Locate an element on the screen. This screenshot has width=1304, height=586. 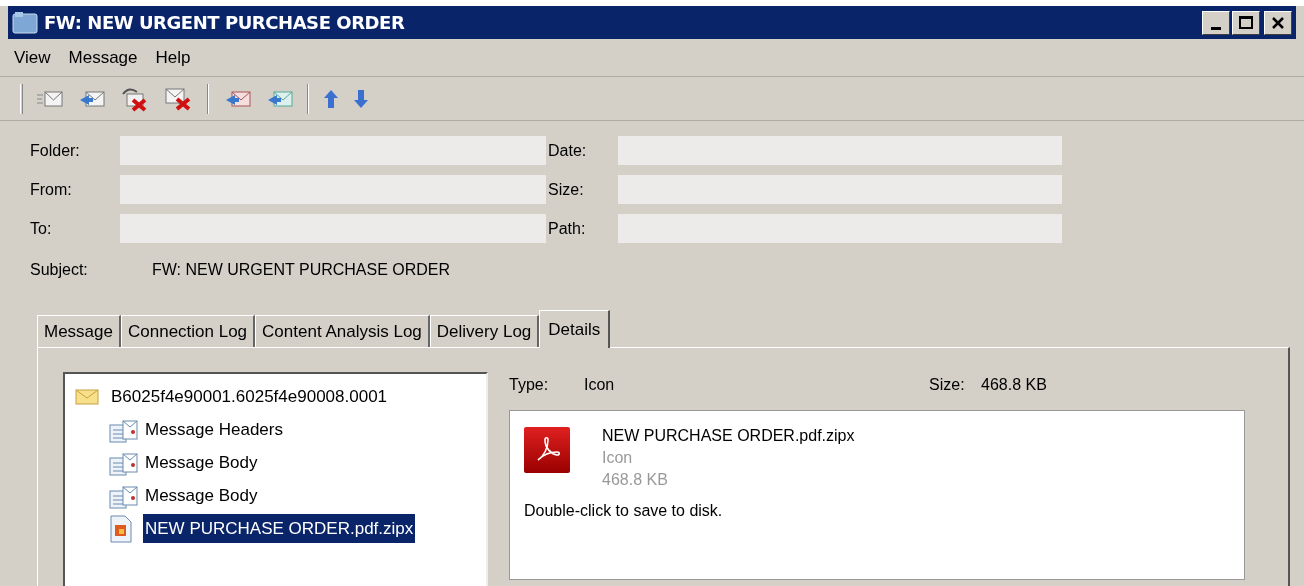
menu-item: View is located at coordinates (32, 57).